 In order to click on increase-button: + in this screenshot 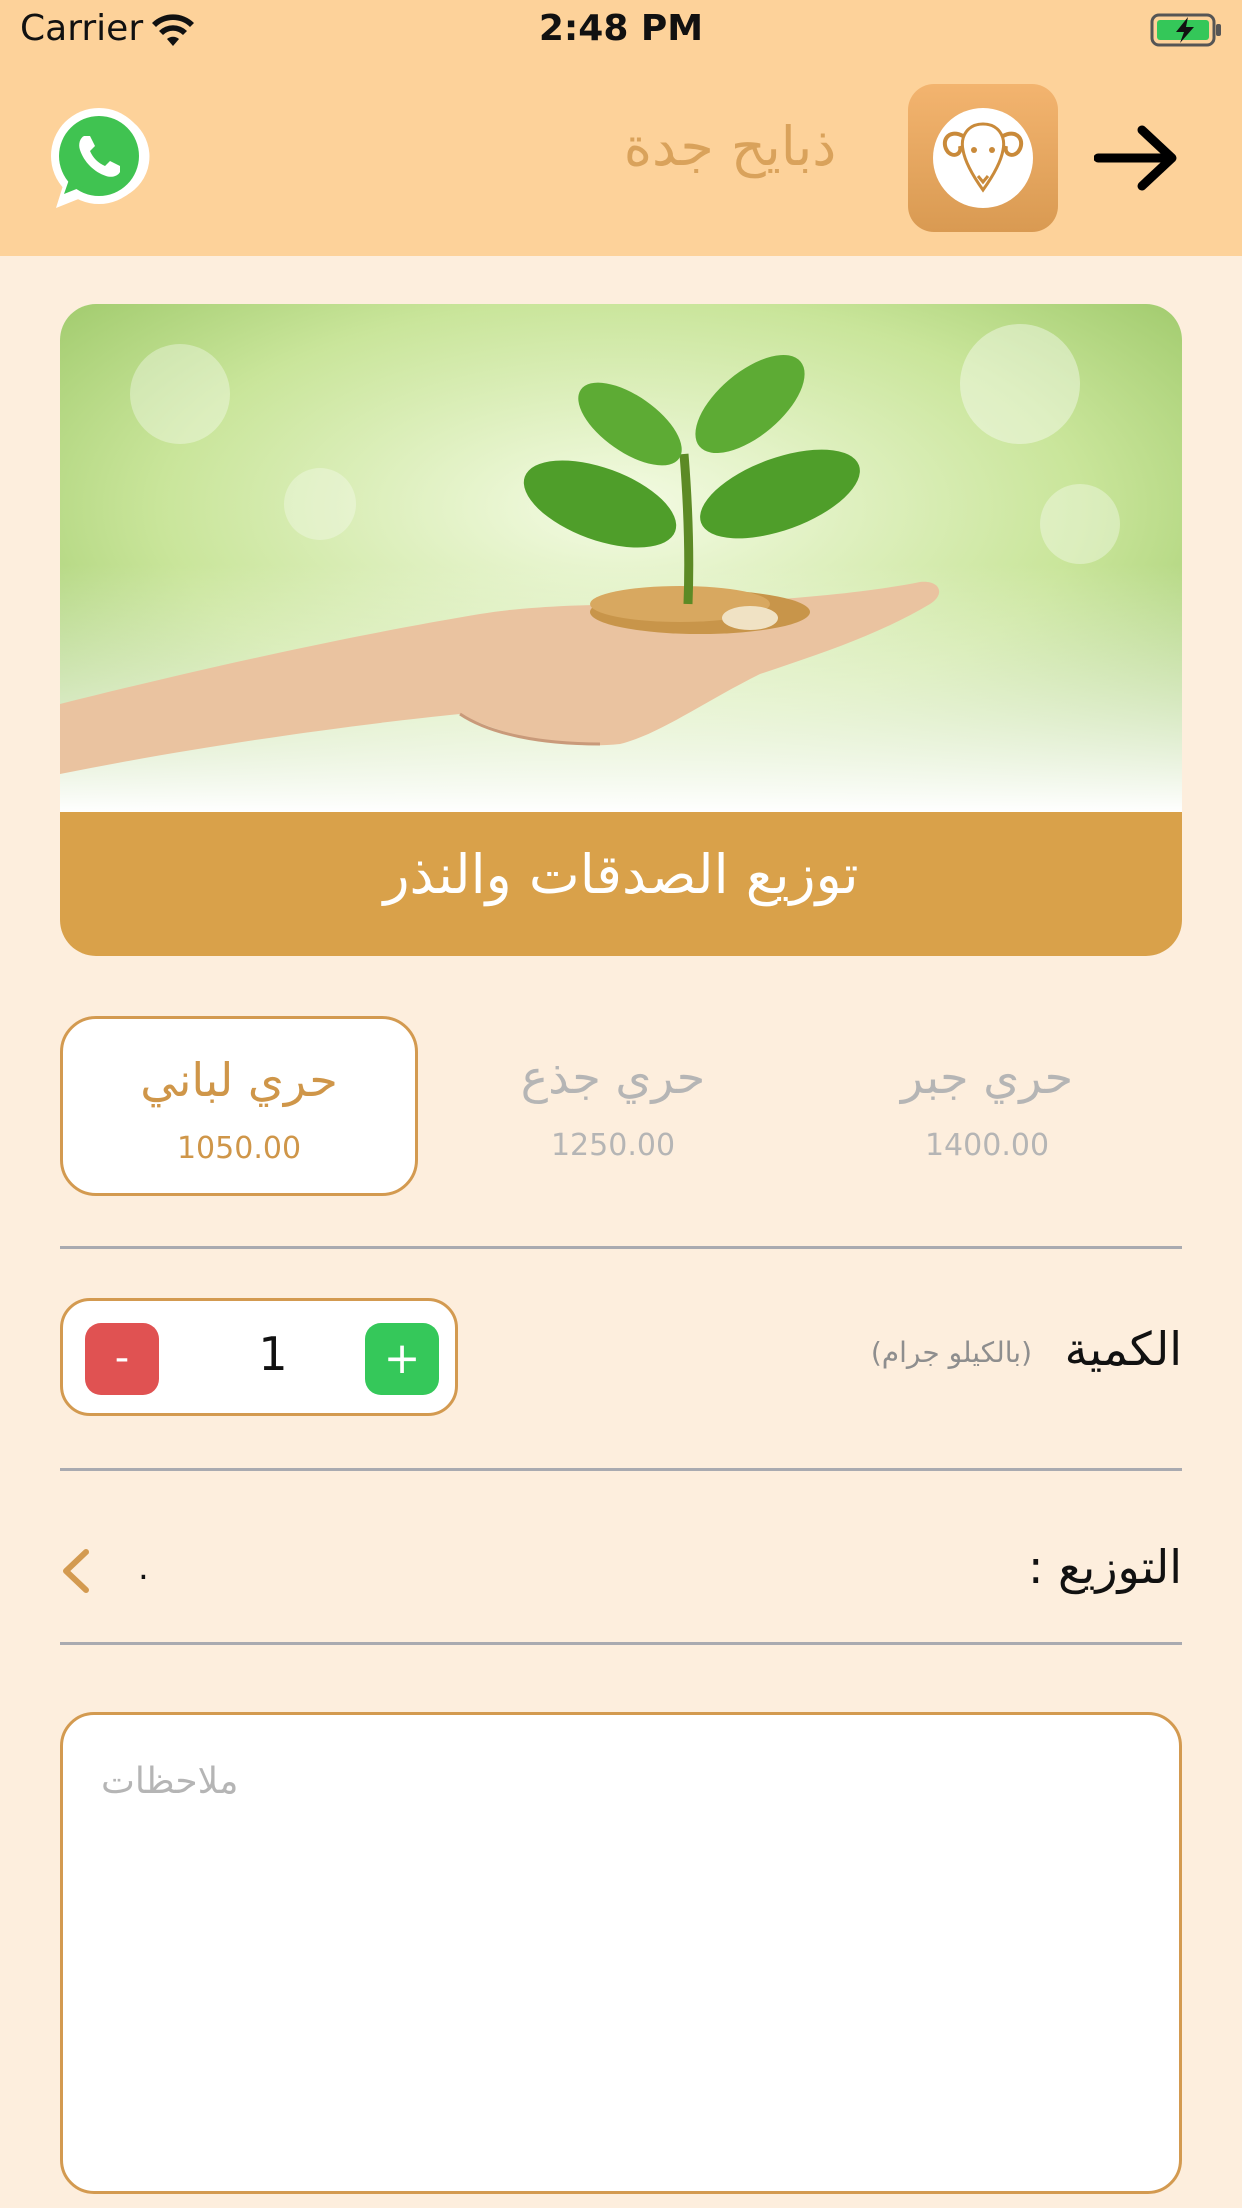, I will do `click(402, 1359)`.